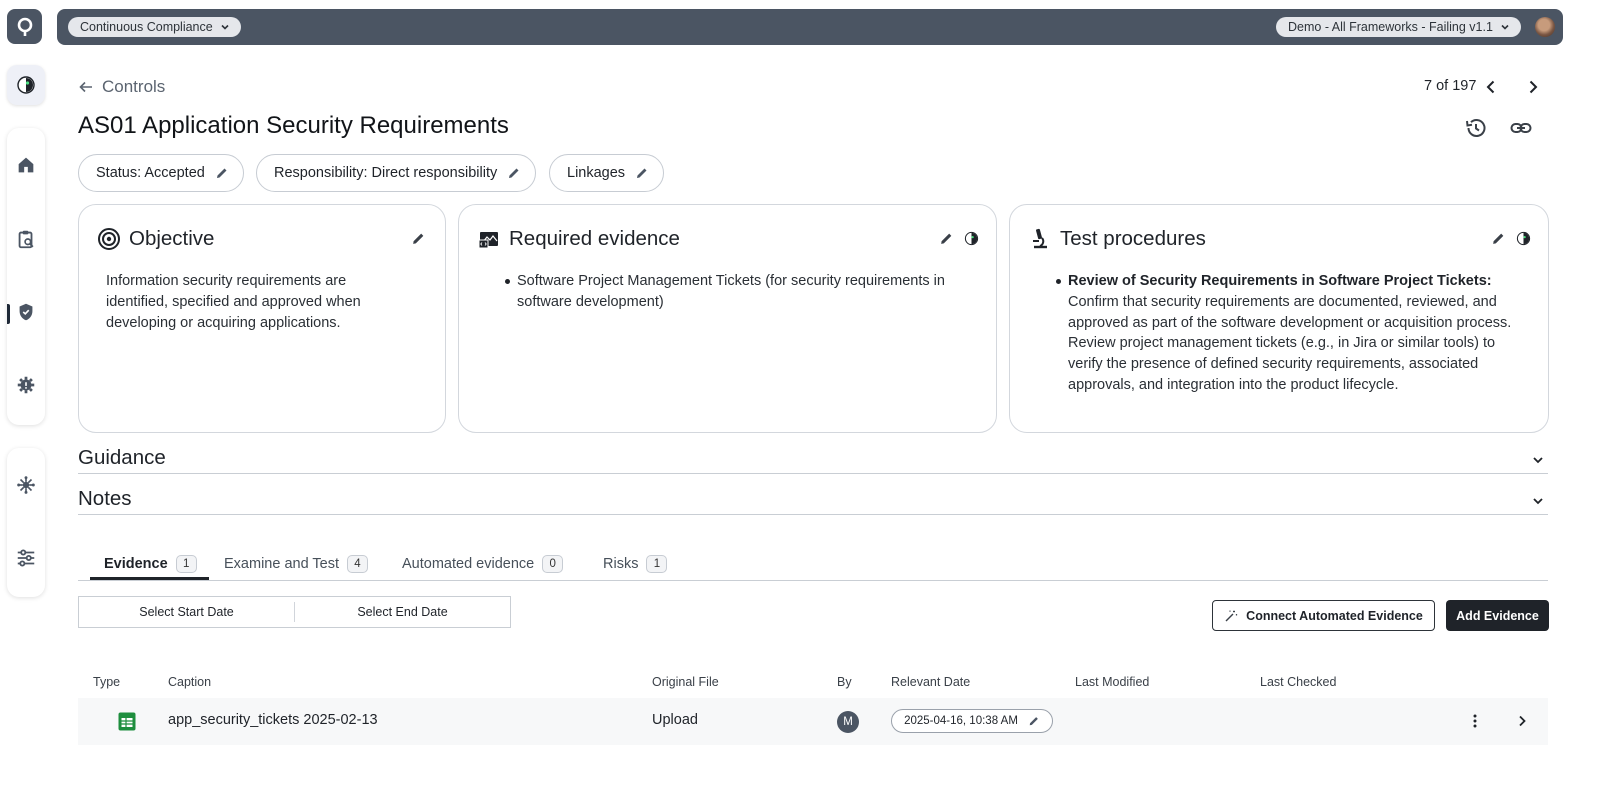 The width and height of the screenshot is (1600, 800). I want to click on test-procedures-header: Test procedures, so click(1117, 239).